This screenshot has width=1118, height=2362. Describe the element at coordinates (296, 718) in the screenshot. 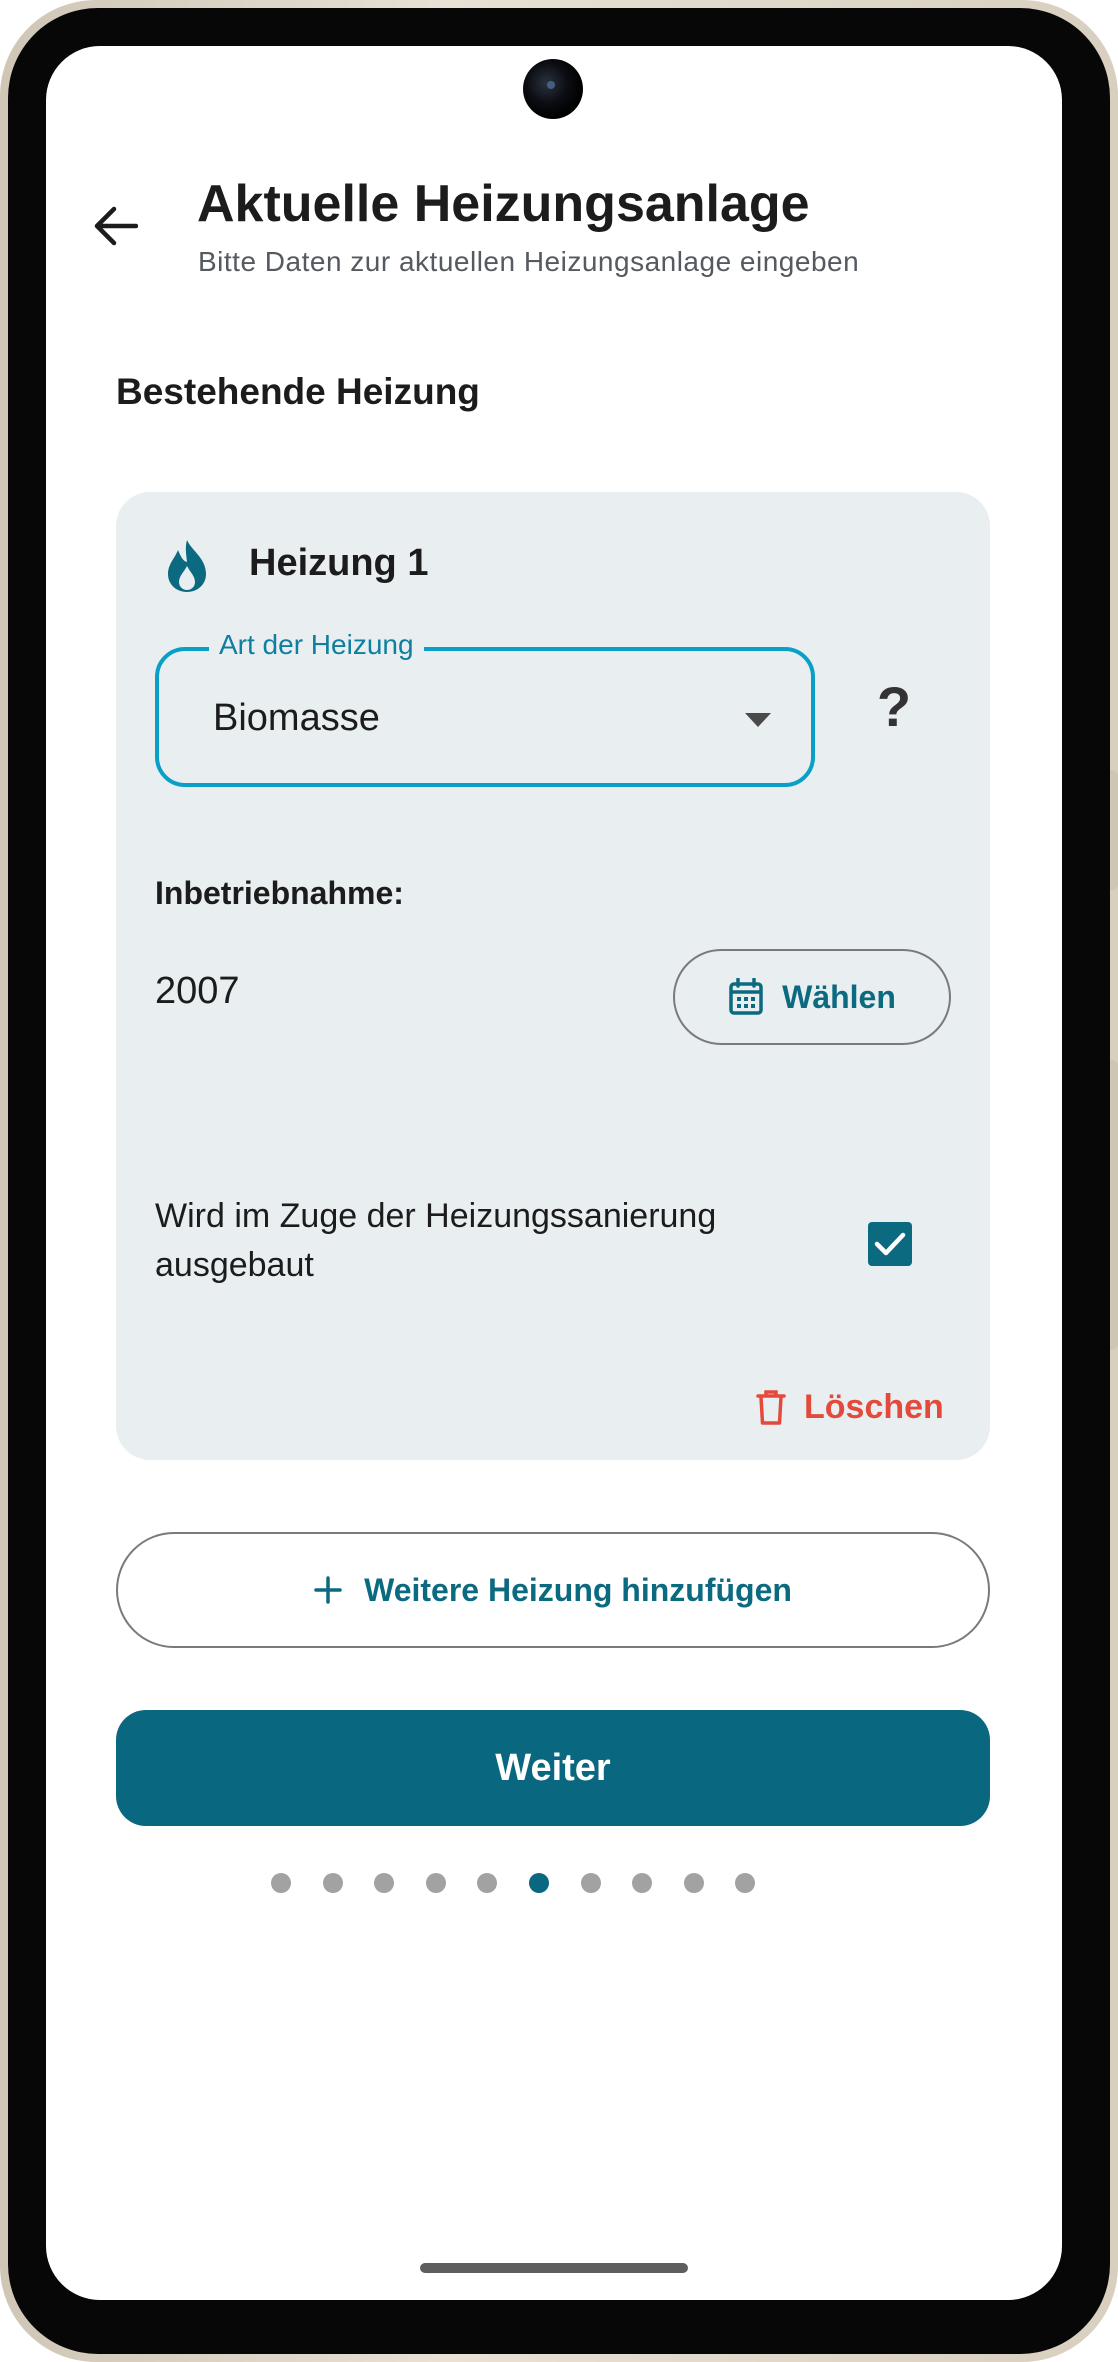

I see `heating-type-value: Biomasse` at that location.